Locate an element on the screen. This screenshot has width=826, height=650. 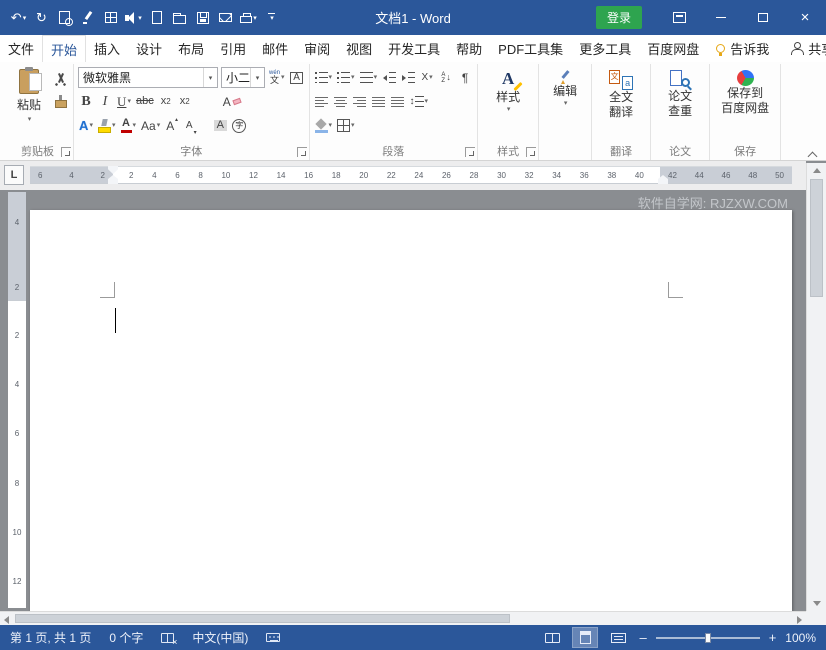
show-marks-button: ¶ is located at coordinates (465, 78).